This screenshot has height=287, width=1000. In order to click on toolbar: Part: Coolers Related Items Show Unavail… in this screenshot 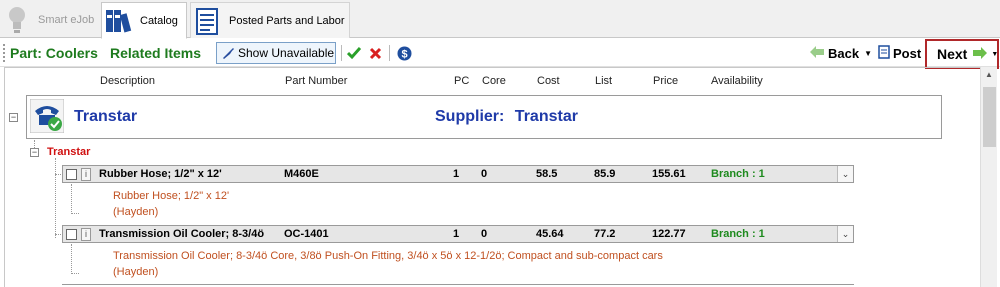, I will do `click(500, 54)`.